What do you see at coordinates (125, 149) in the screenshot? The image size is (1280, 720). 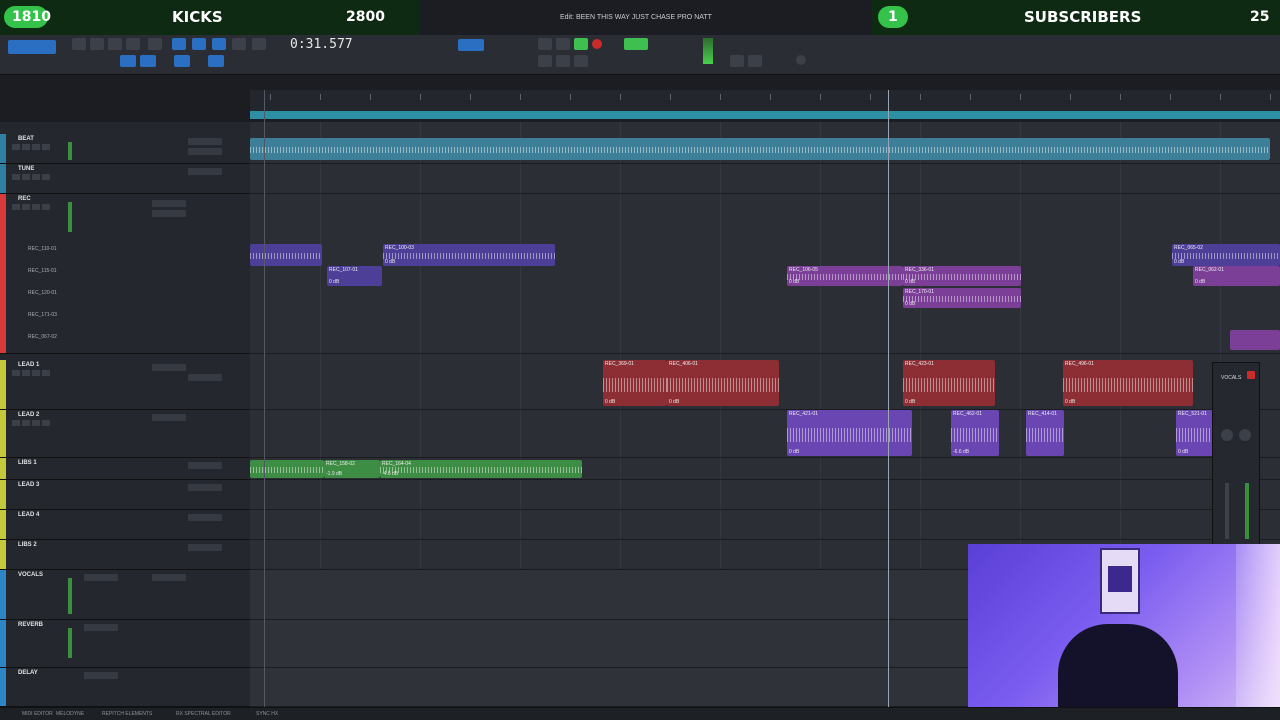 I see `track-header-beat: BEAT` at bounding box center [125, 149].